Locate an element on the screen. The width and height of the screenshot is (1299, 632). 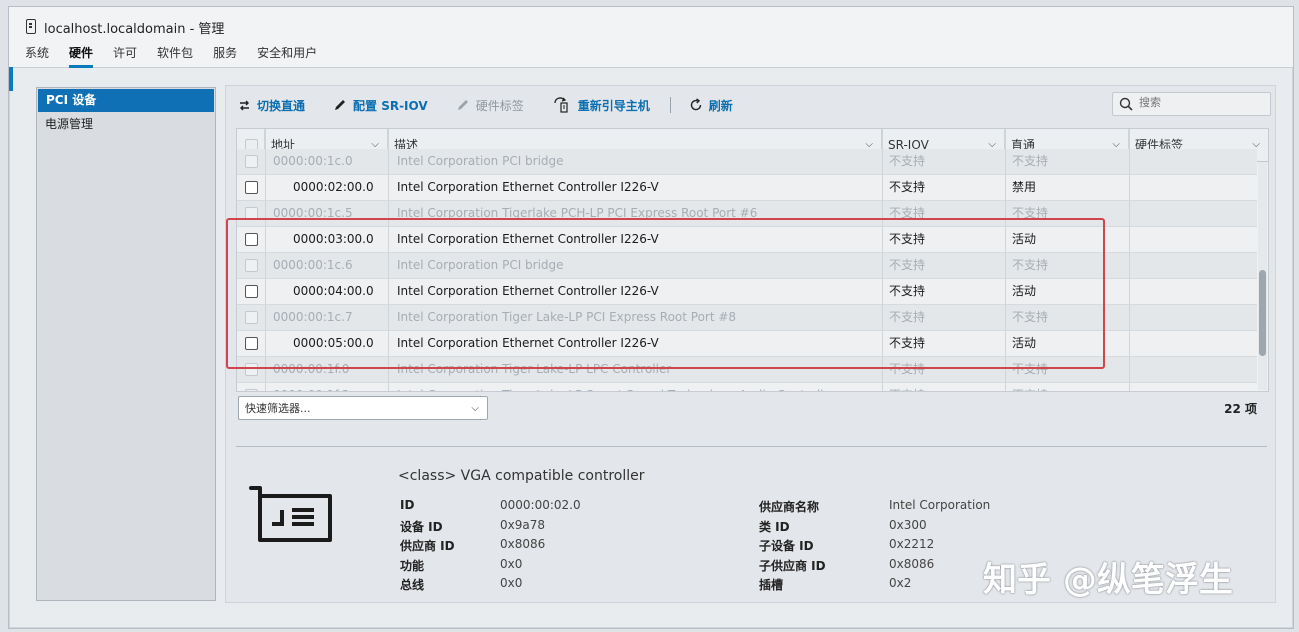
window-title: localhost.localdomain - 管理 is located at coordinates (134, 29).